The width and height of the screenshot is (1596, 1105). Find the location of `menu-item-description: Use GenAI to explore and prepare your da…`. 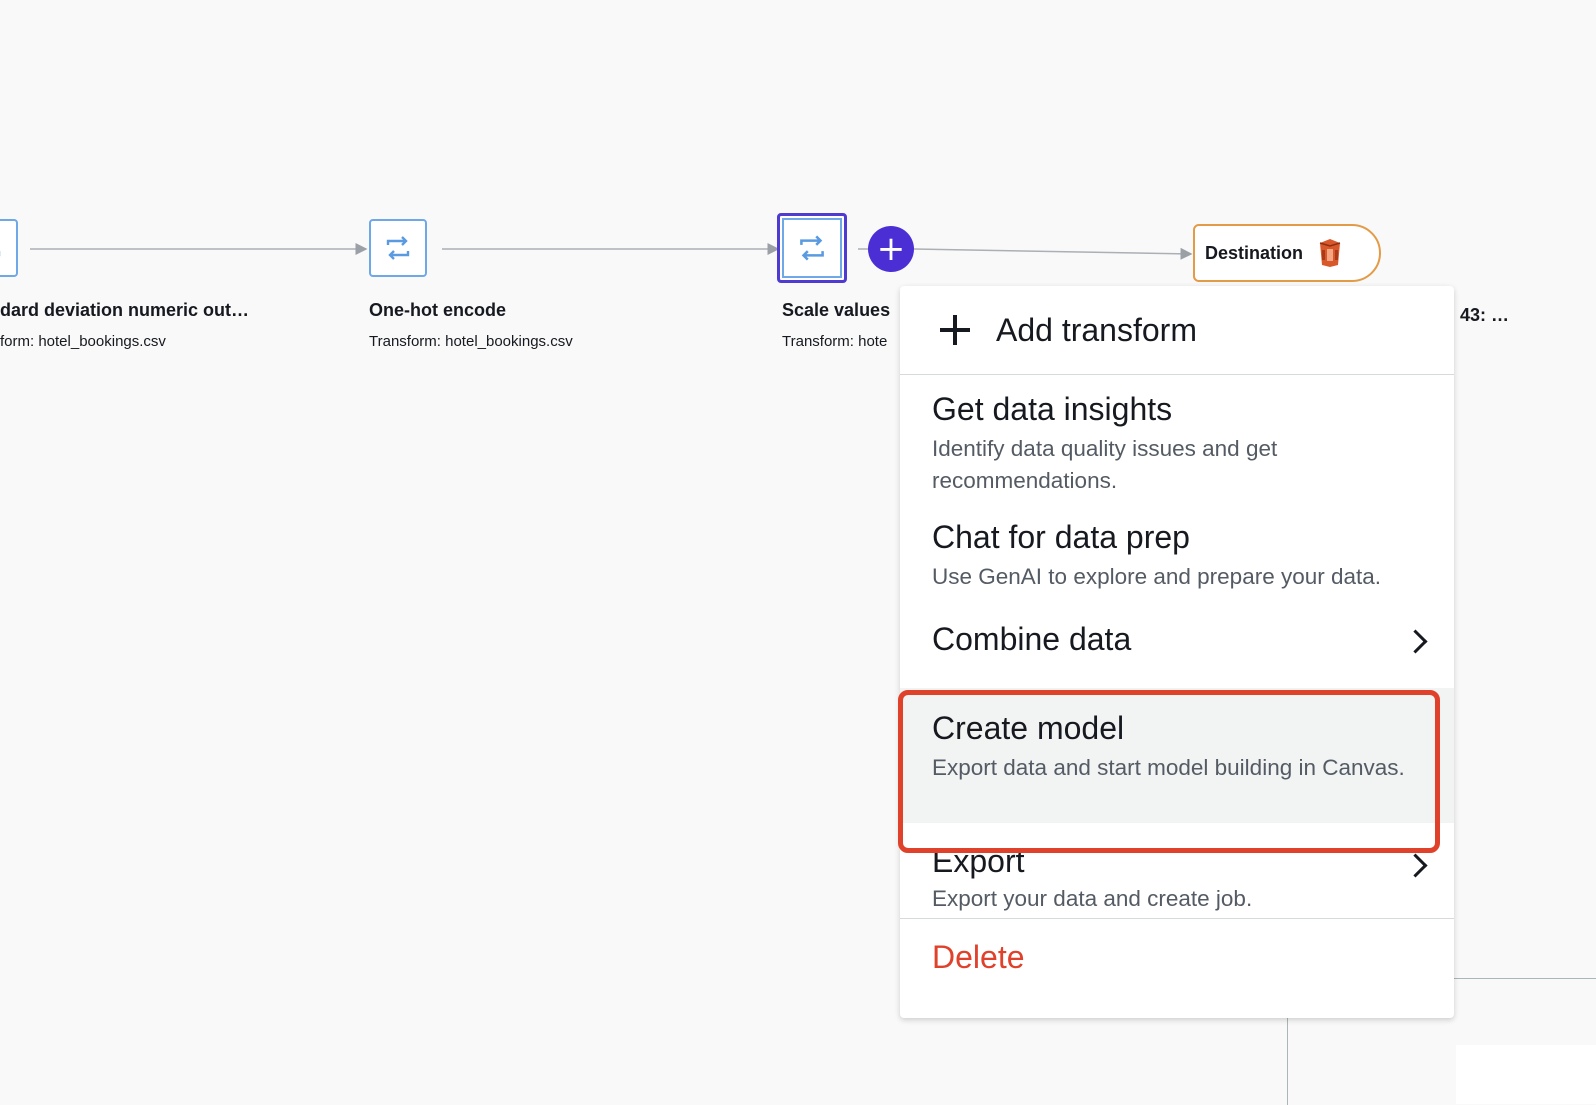

menu-item-description: Use GenAI to explore and prepare your da… is located at coordinates (1157, 576).